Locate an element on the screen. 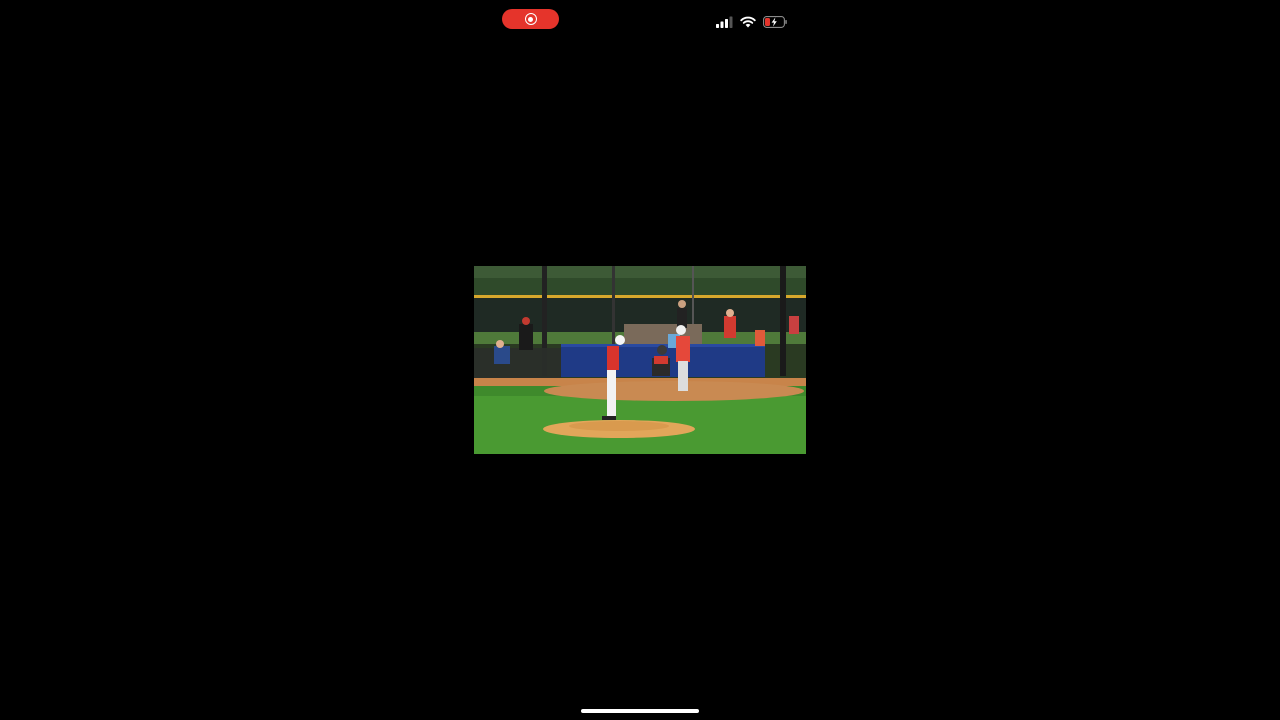  wifi-icon is located at coordinates (748, 22).